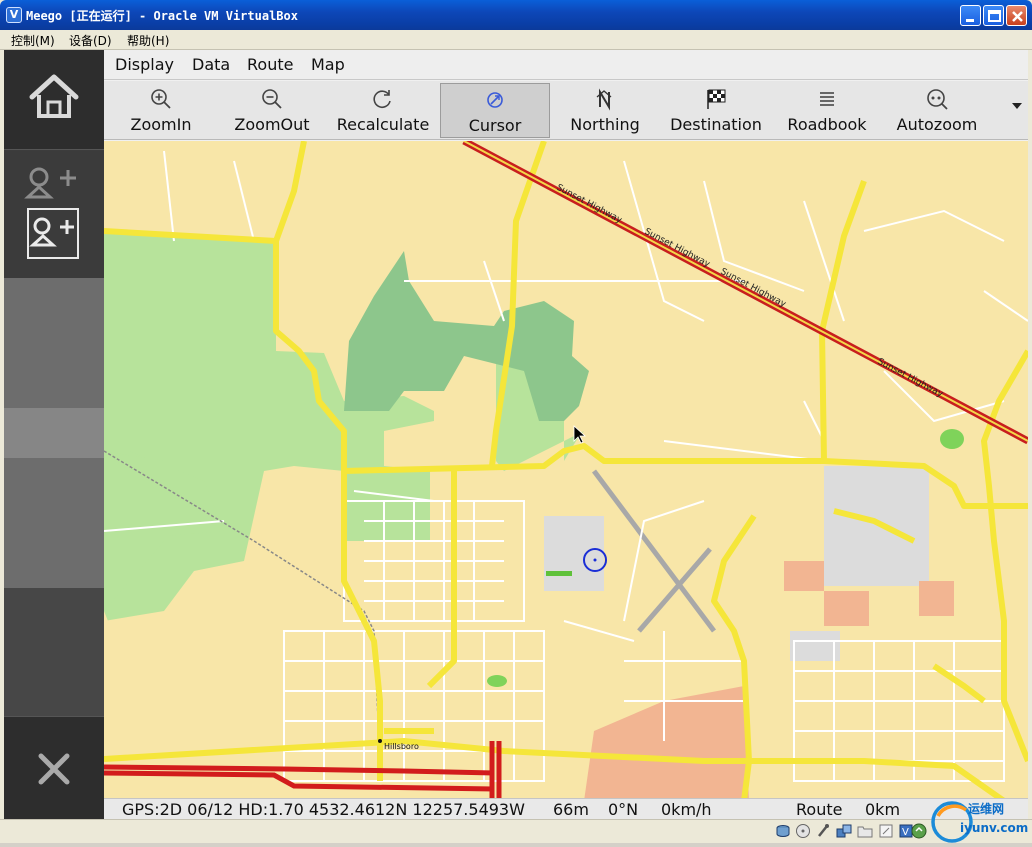 The image size is (1032, 847). I want to click on add-contact-icon, so click(54, 214).